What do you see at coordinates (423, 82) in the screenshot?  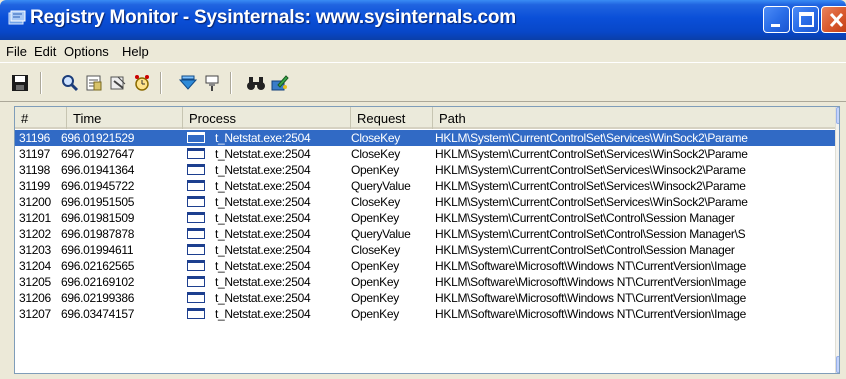 I see `toolbar` at bounding box center [423, 82].